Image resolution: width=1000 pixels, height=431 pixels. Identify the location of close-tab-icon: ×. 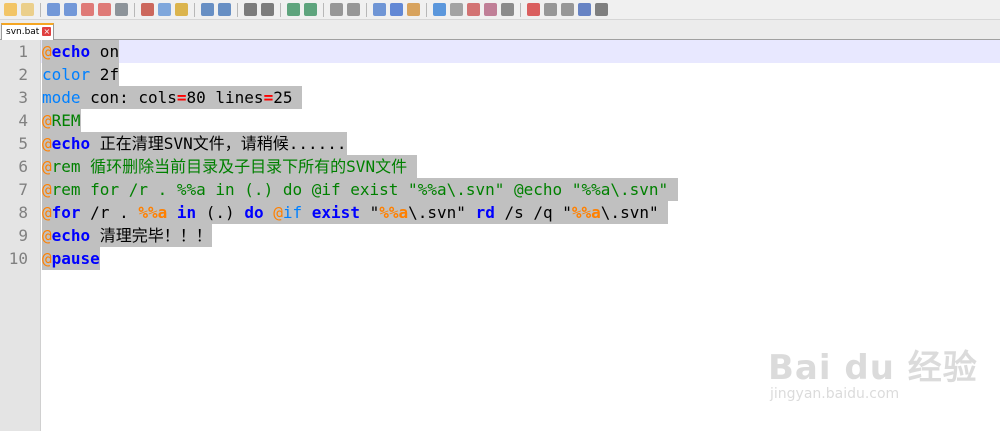
(47, 31).